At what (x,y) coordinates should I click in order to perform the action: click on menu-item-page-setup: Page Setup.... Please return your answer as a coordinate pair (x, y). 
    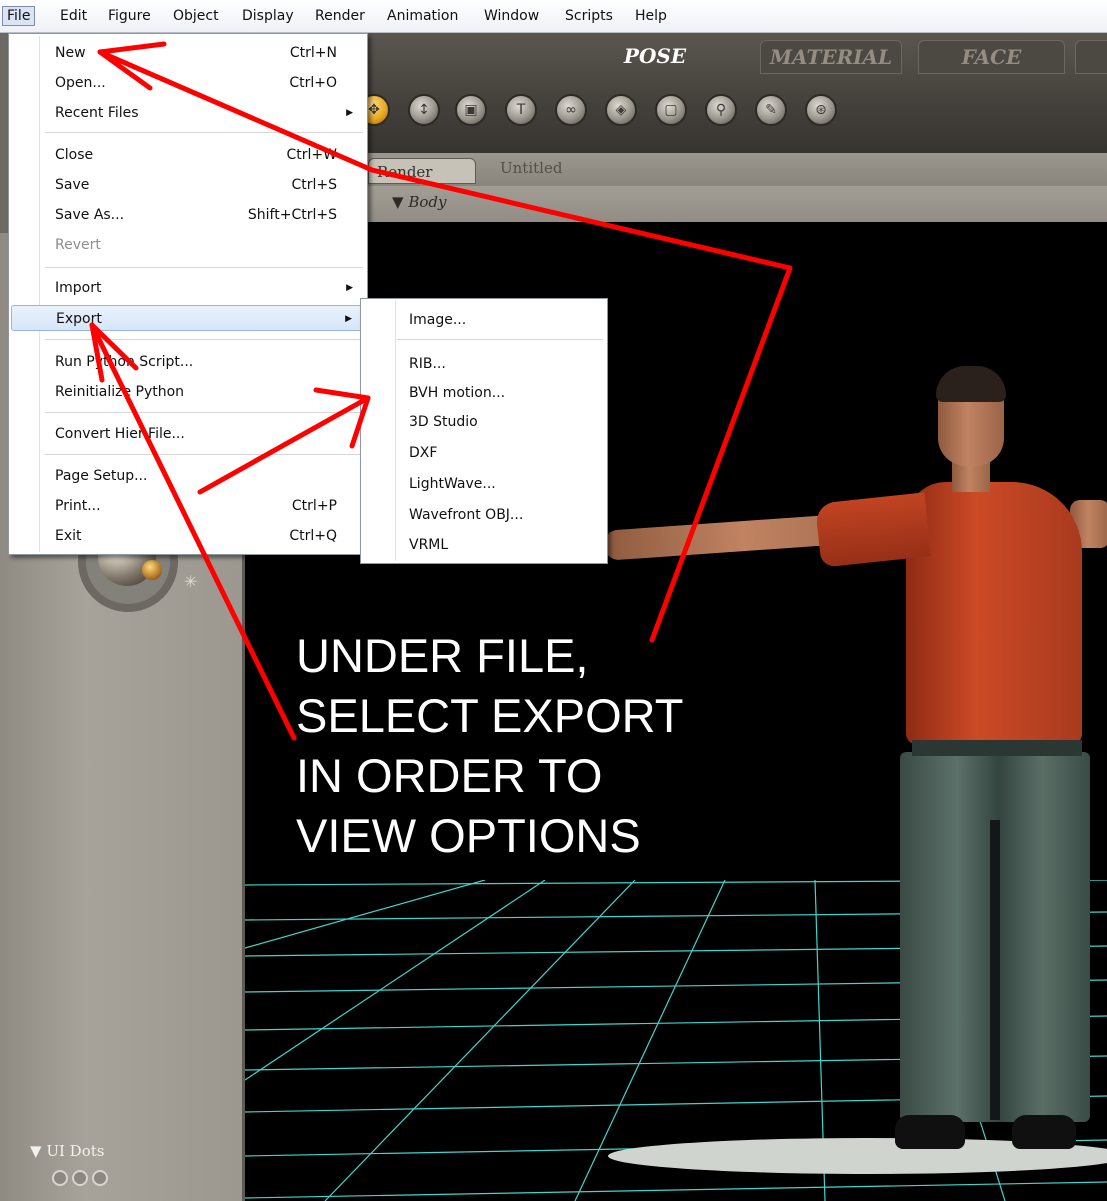
    Looking at the image, I should click on (188, 476).